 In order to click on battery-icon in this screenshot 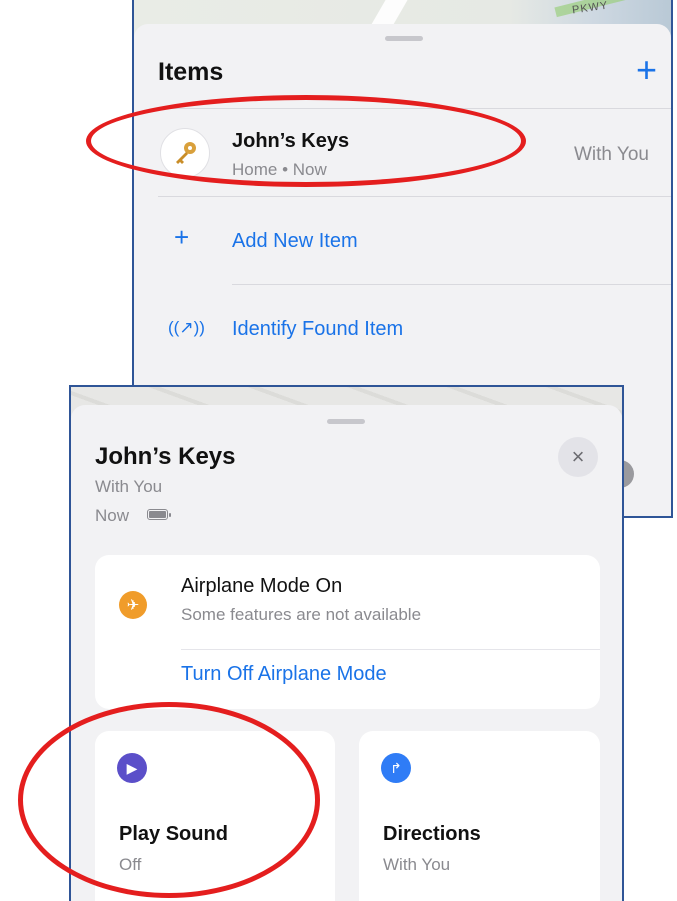, I will do `click(159, 514)`.